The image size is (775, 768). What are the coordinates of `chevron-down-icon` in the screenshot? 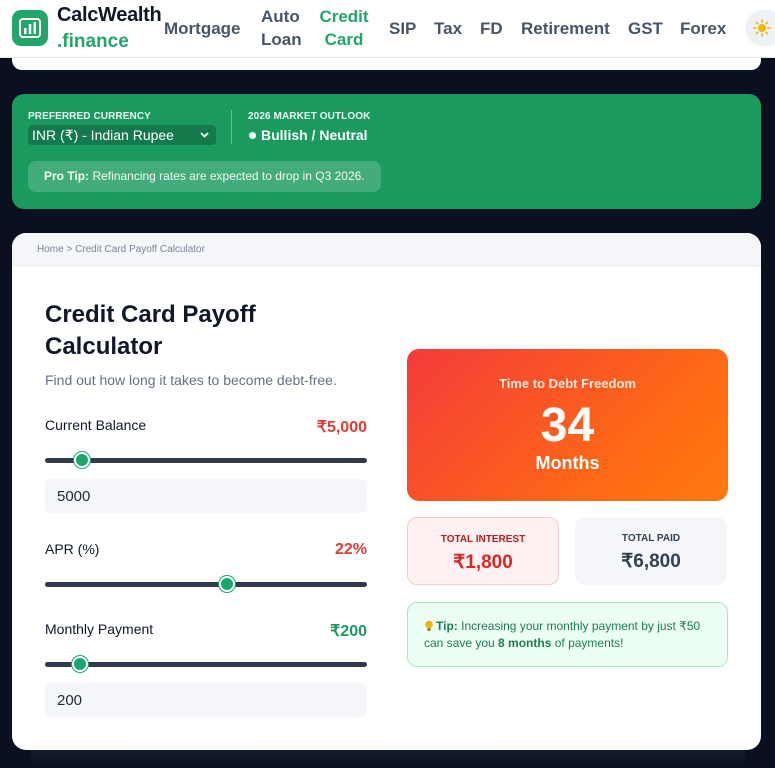 It's located at (204, 135).